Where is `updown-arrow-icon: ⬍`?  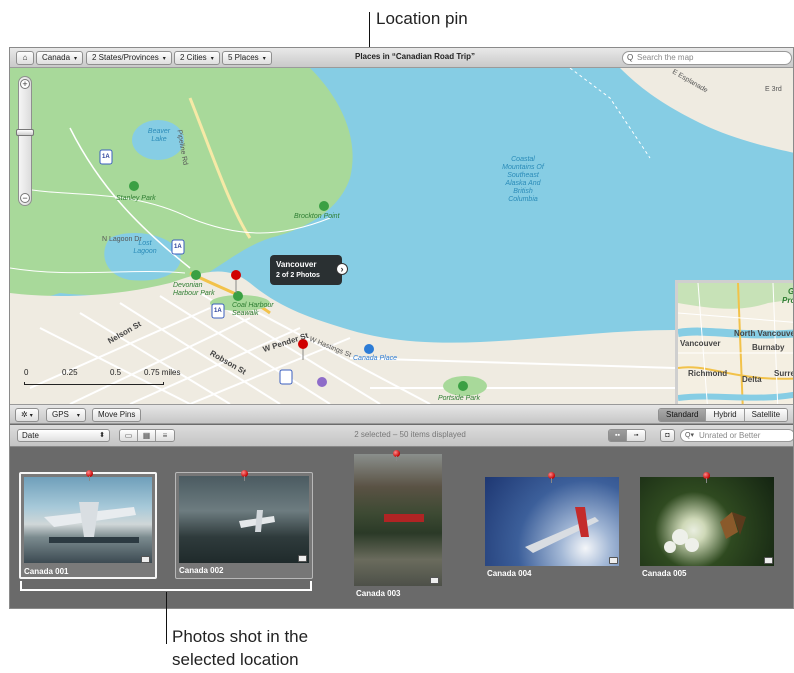
updown-arrow-icon: ⬍ is located at coordinates (102, 435).